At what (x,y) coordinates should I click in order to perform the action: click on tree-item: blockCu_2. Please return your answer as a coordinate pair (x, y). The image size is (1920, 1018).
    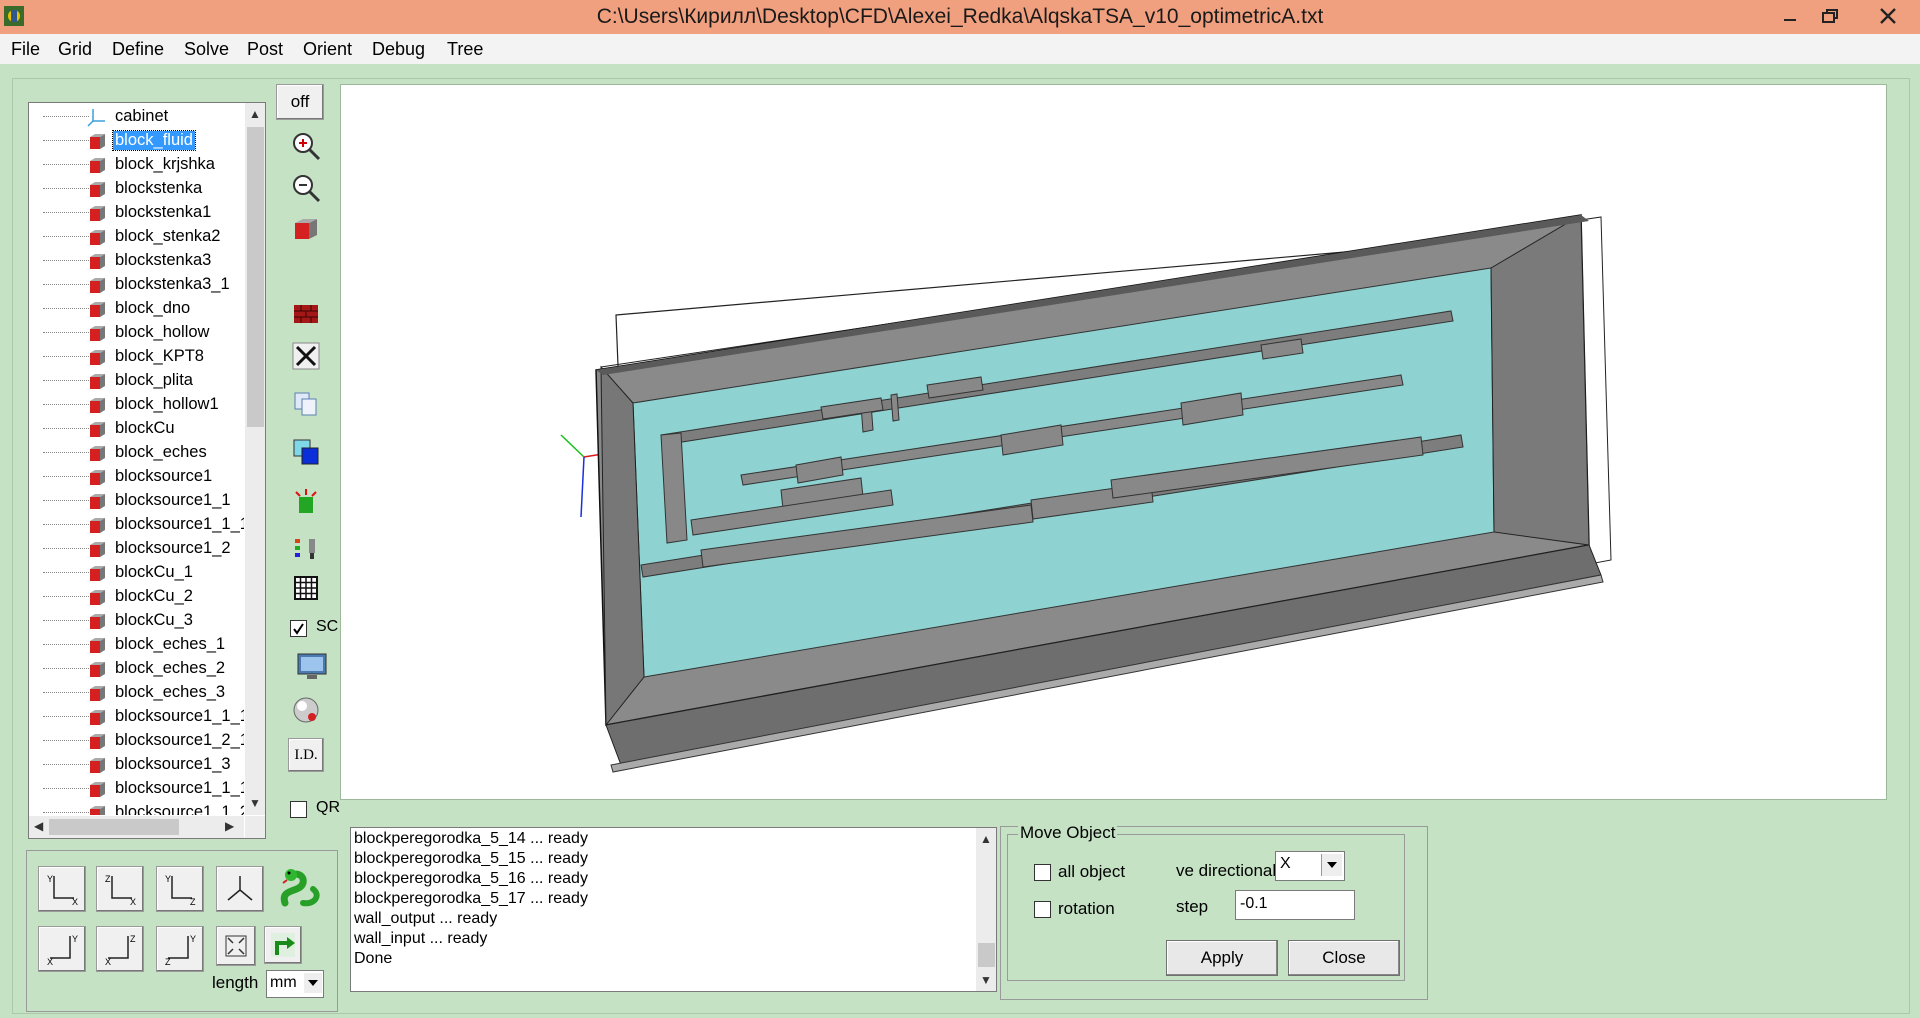
    Looking at the image, I should click on (136, 597).